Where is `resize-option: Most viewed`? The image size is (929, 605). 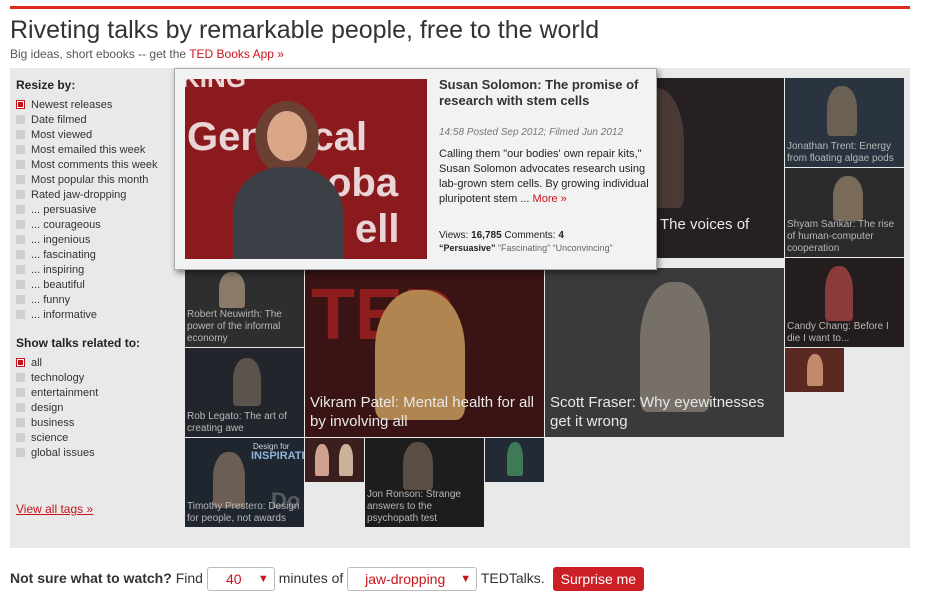 resize-option: Most viewed is located at coordinates (87, 135).